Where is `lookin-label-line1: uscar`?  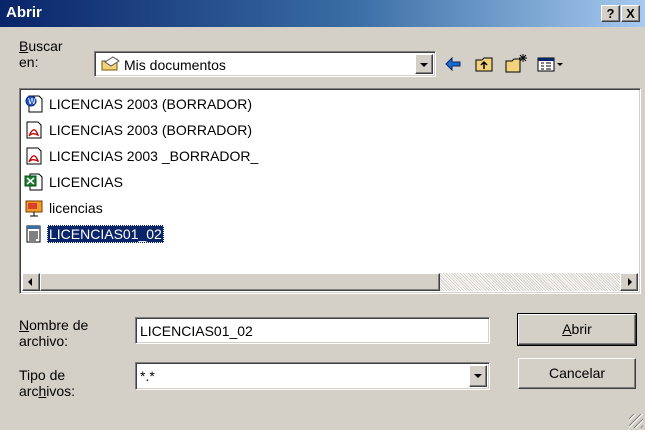
lookin-label-line1: uscar is located at coordinates (45, 46).